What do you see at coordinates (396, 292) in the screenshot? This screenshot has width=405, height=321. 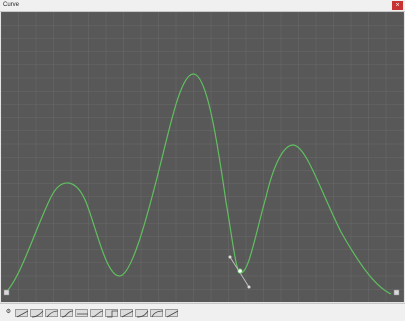 I see `keyframe-end` at bounding box center [396, 292].